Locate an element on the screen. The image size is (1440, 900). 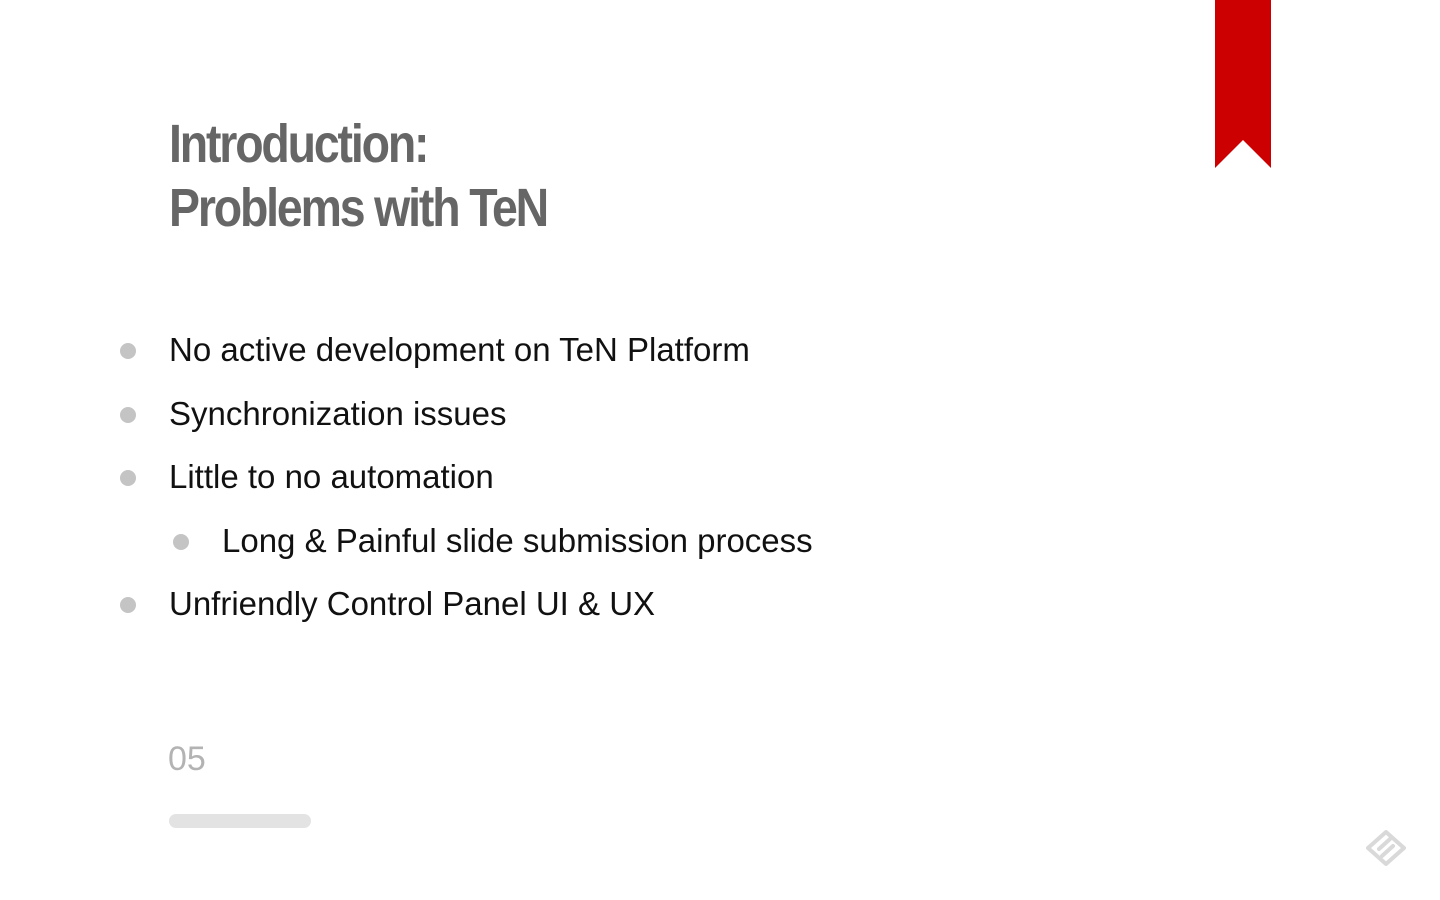
slide-progress-bar is located at coordinates (240, 821).